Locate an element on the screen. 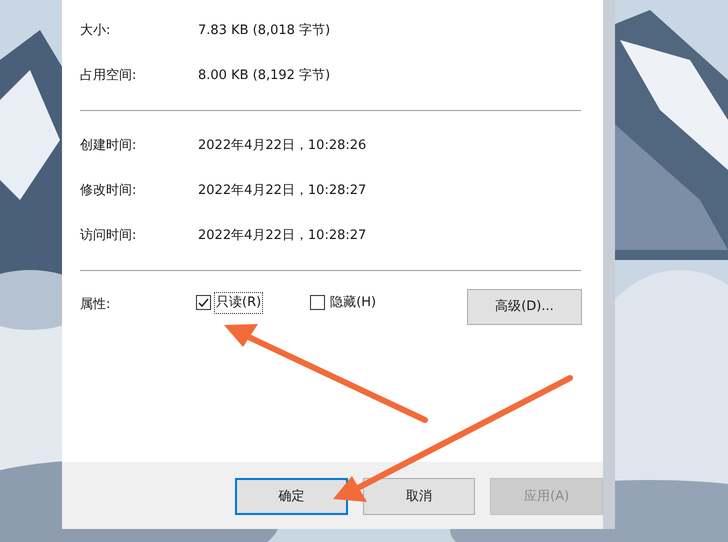  field-label: 修改时间: is located at coordinates (109, 191).